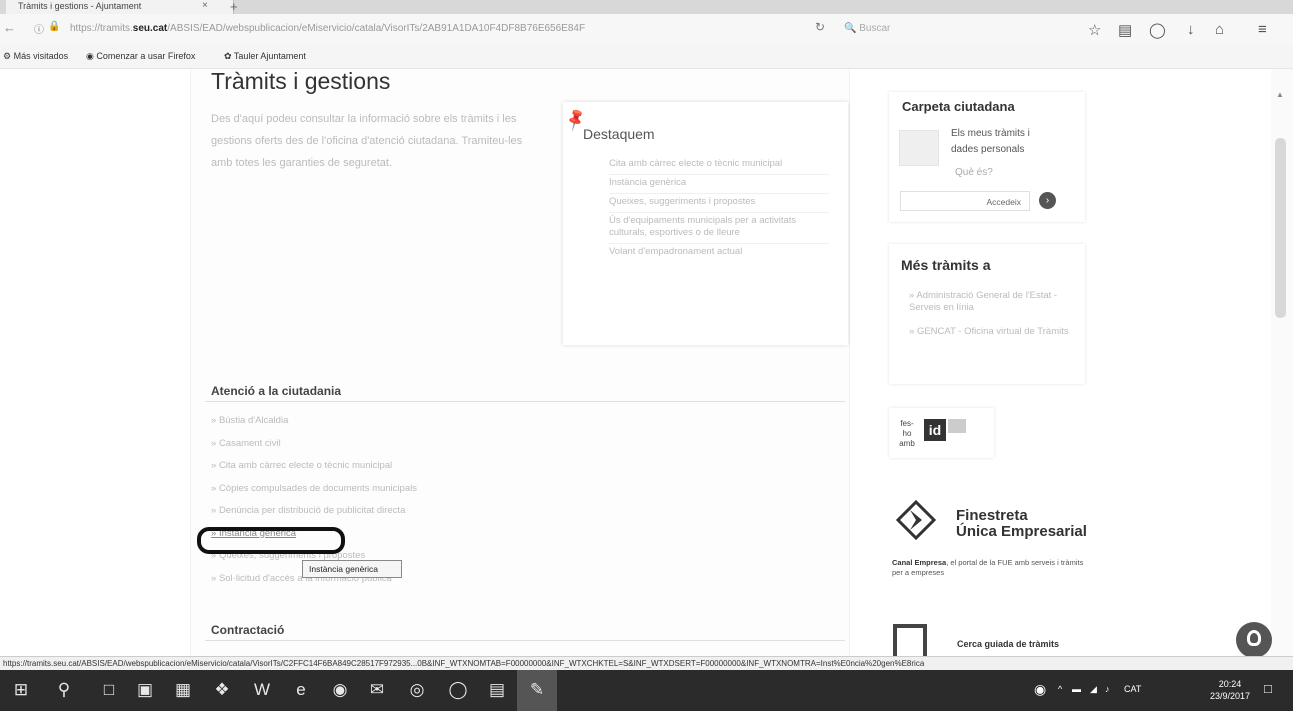  Describe the element at coordinates (1254, 638) in the screenshot. I see `chat-bubble-icon` at that location.